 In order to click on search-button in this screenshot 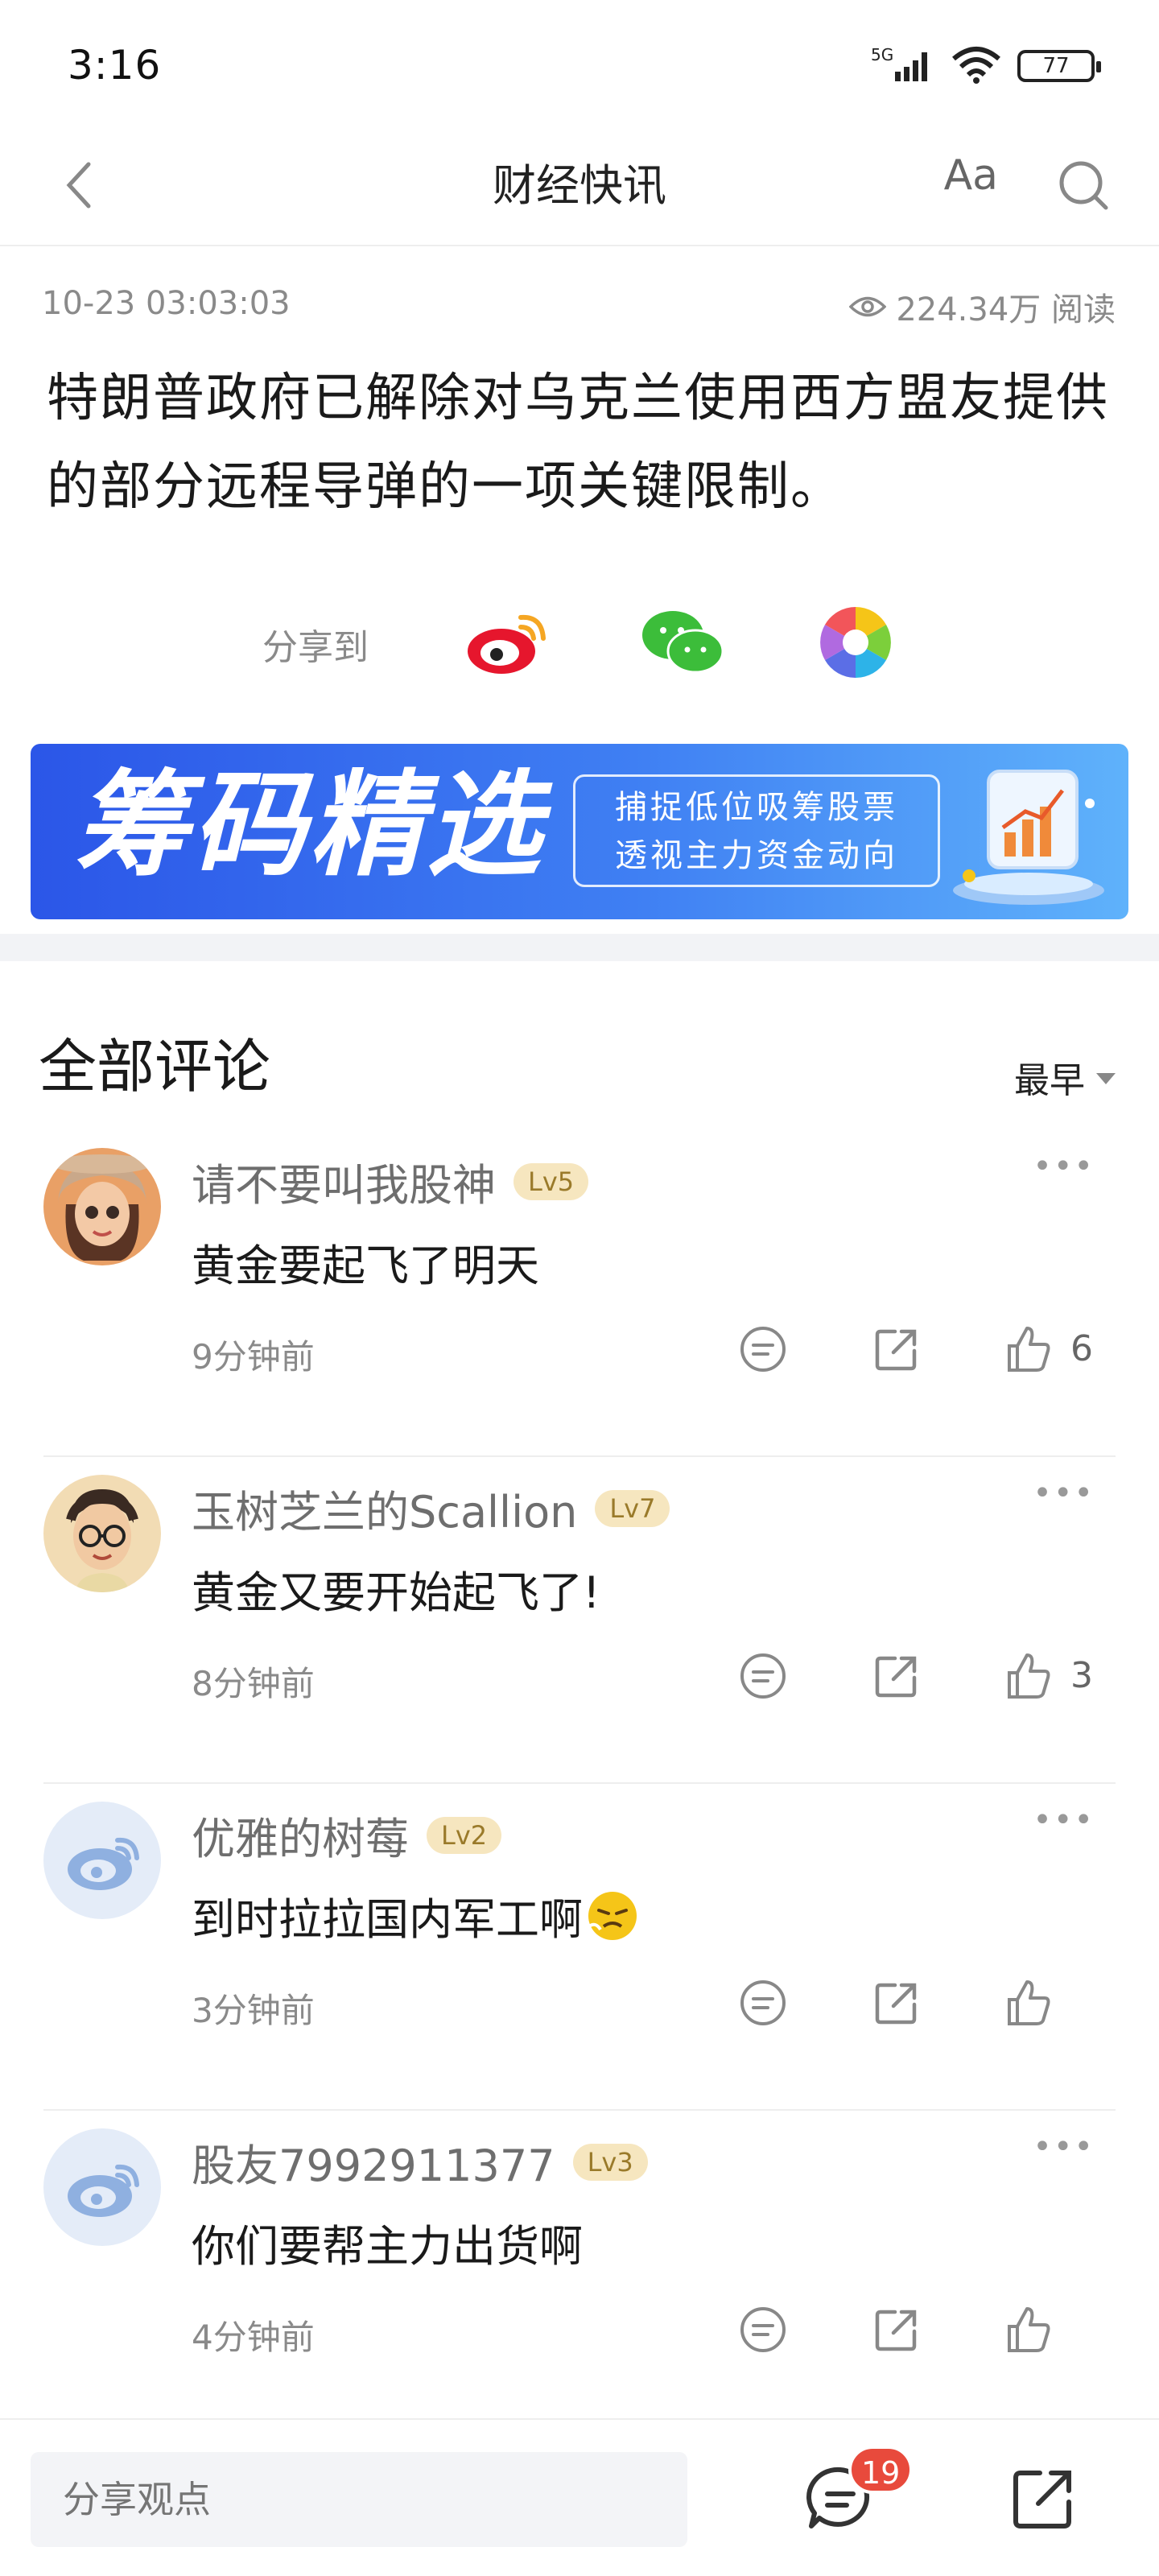, I will do `click(1083, 185)`.